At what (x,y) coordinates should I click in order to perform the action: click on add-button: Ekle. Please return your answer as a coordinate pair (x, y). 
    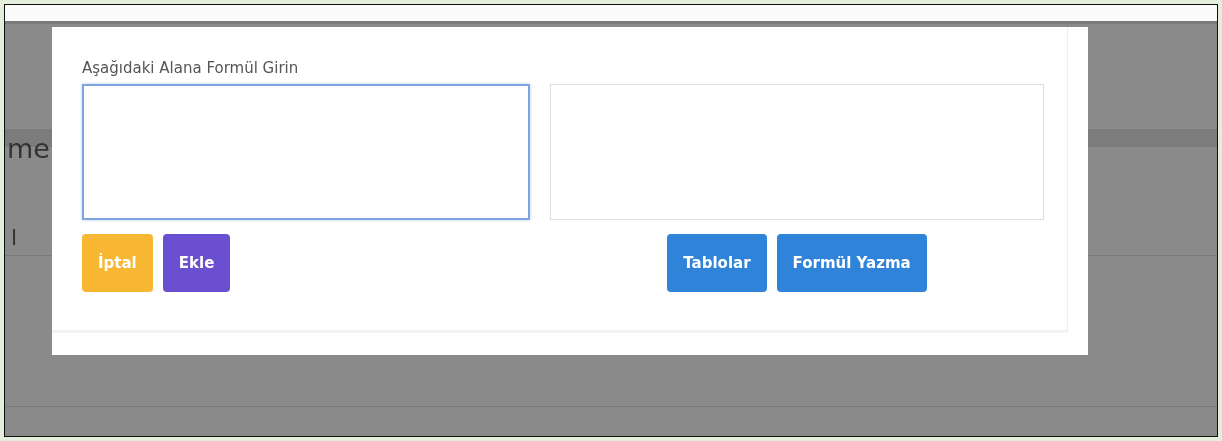
    Looking at the image, I should click on (196, 263).